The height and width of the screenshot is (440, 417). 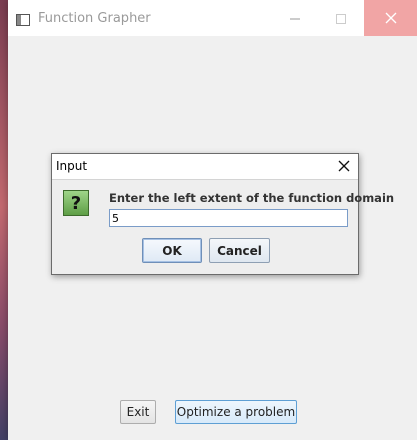 What do you see at coordinates (76, 203) in the screenshot?
I see `question-icon: ?` at bounding box center [76, 203].